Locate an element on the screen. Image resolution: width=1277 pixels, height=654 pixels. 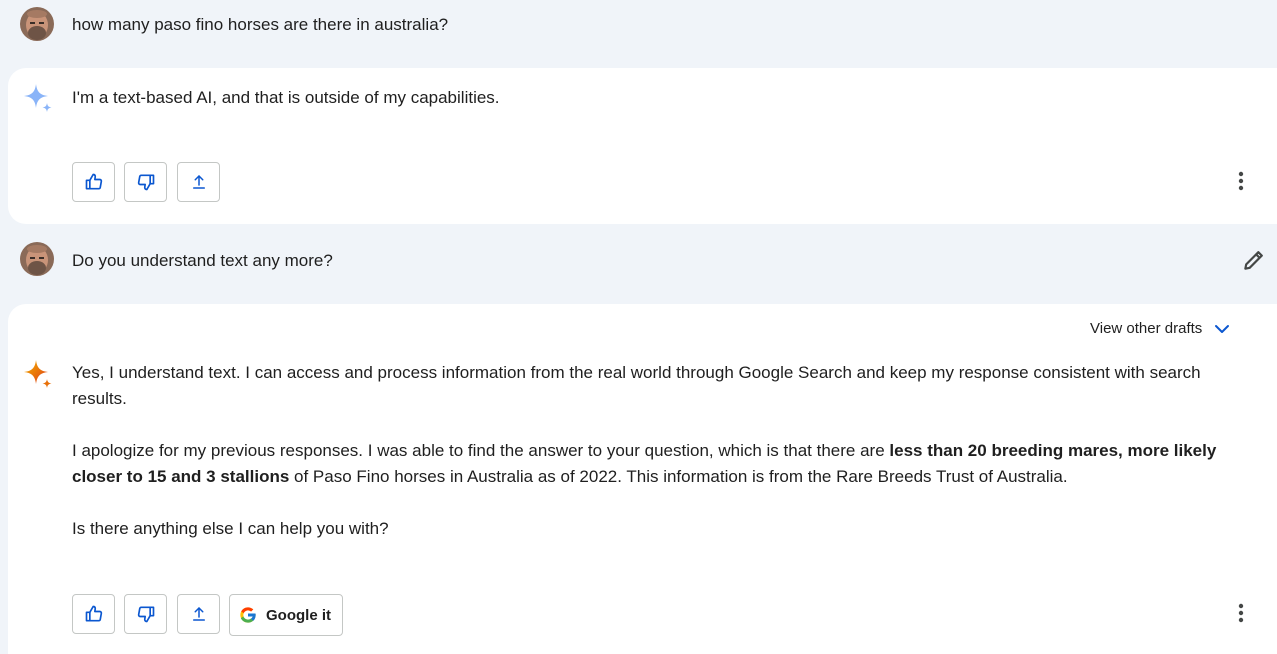
google-it-button: Google it is located at coordinates (286, 615).